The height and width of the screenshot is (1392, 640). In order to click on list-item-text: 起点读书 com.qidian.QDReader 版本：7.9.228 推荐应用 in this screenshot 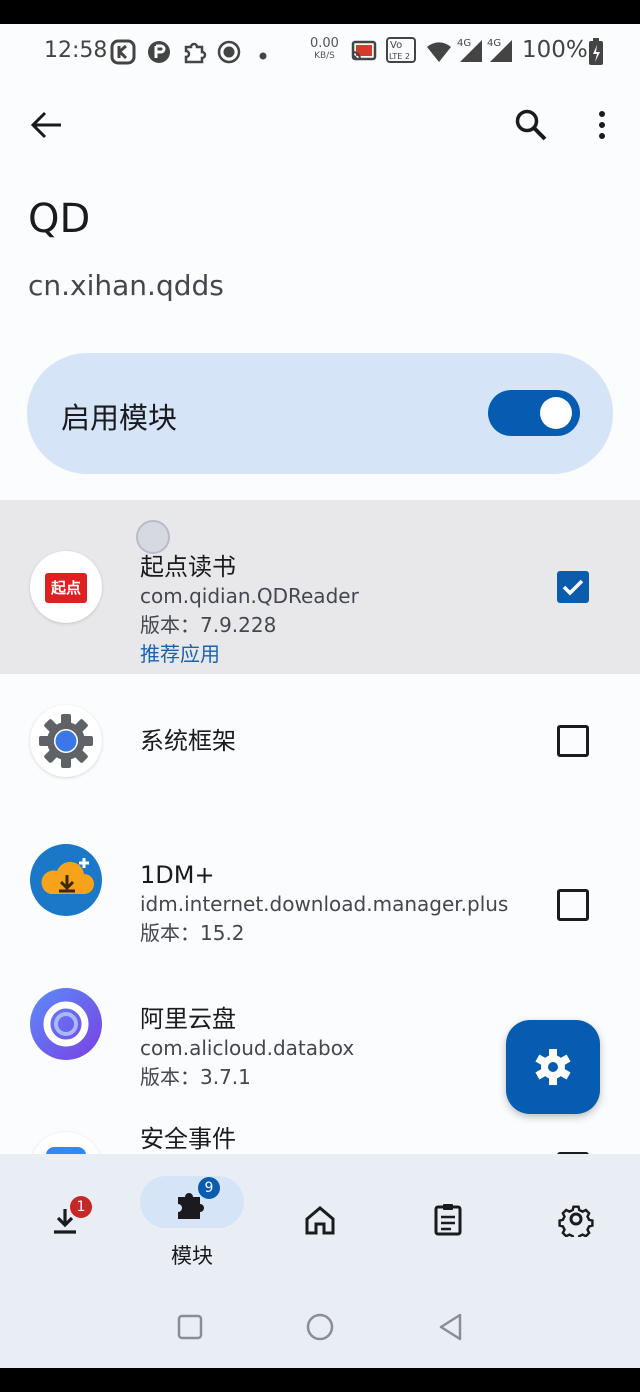, I will do `click(249, 610)`.